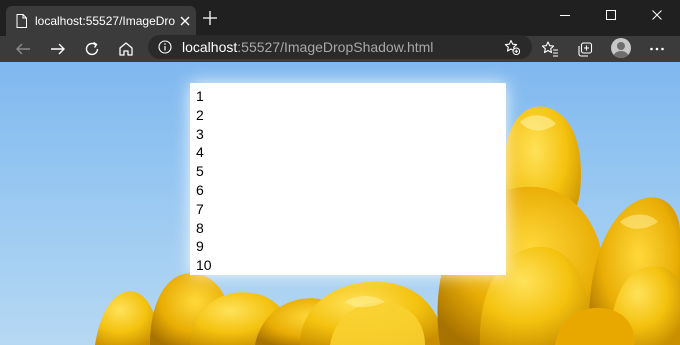 The width and height of the screenshot is (680, 345). I want to click on home-button, so click(126, 49).